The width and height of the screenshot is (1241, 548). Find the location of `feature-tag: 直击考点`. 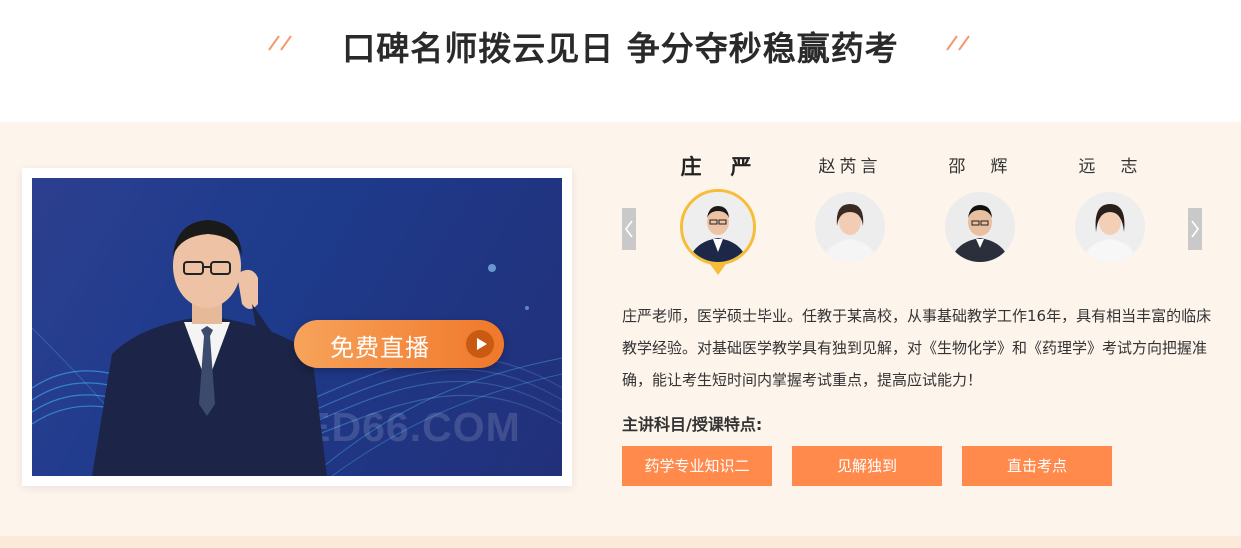

feature-tag: 直击考点 is located at coordinates (1037, 466).